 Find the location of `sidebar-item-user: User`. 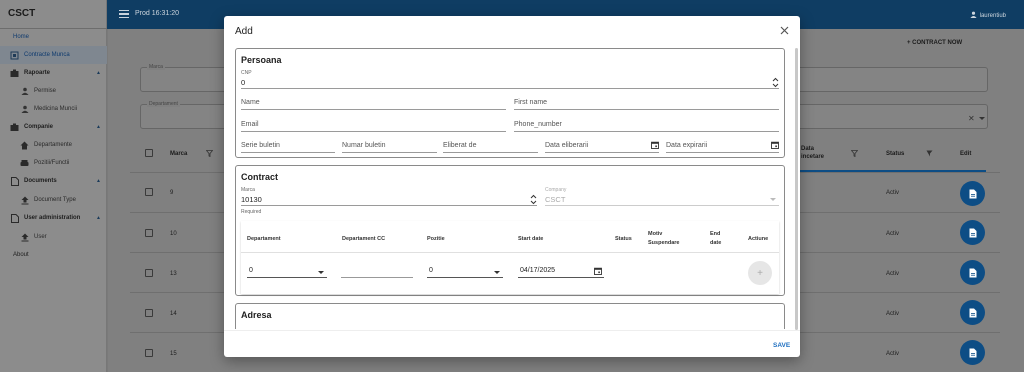

sidebar-item-user: User is located at coordinates (53, 237).